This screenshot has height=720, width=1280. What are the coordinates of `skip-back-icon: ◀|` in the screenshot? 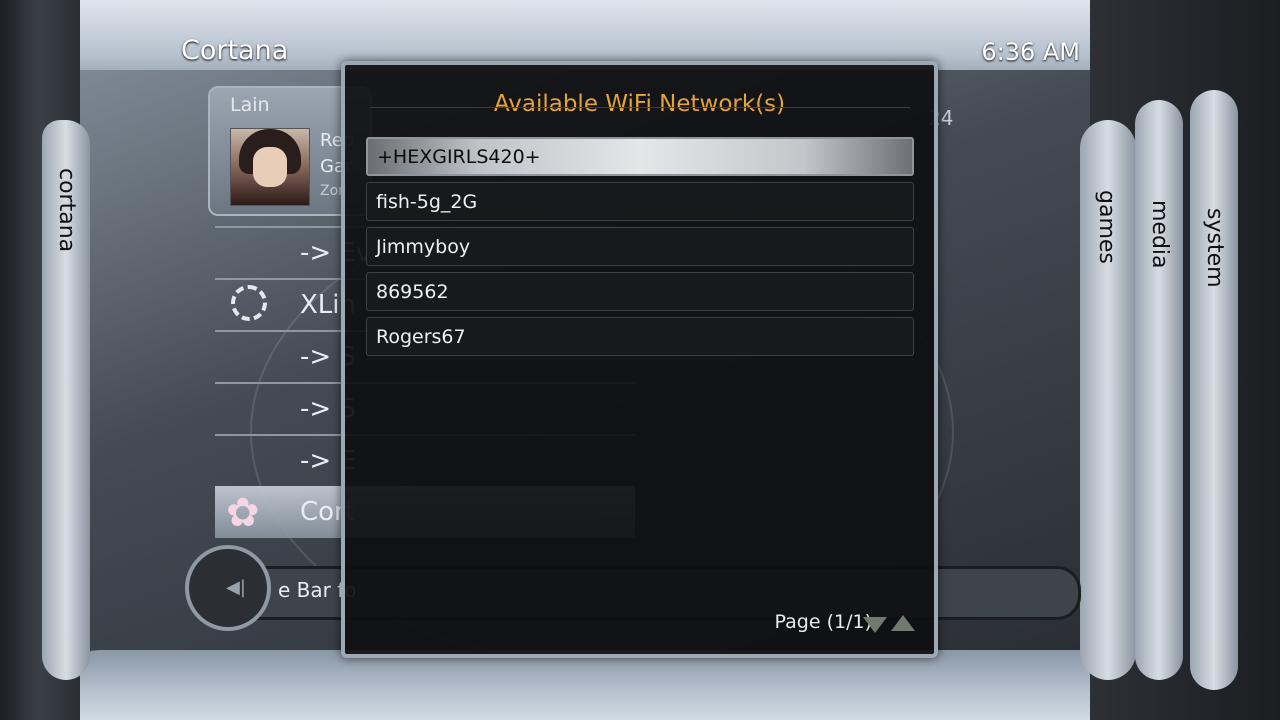 It's located at (236, 587).